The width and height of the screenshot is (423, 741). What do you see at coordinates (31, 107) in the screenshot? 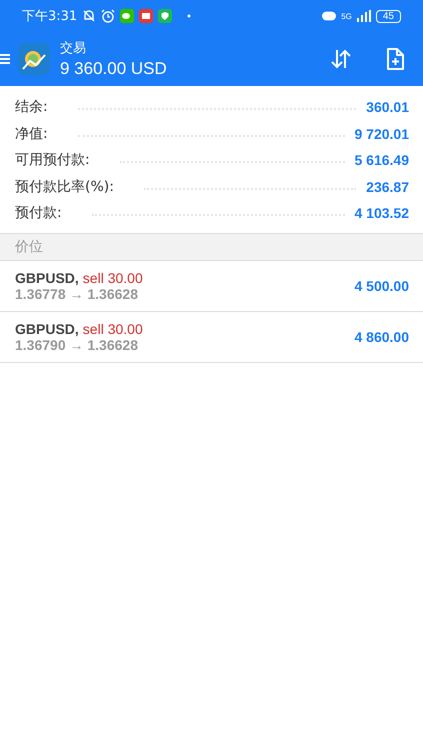
I see `summary-label: 结余:` at bounding box center [31, 107].